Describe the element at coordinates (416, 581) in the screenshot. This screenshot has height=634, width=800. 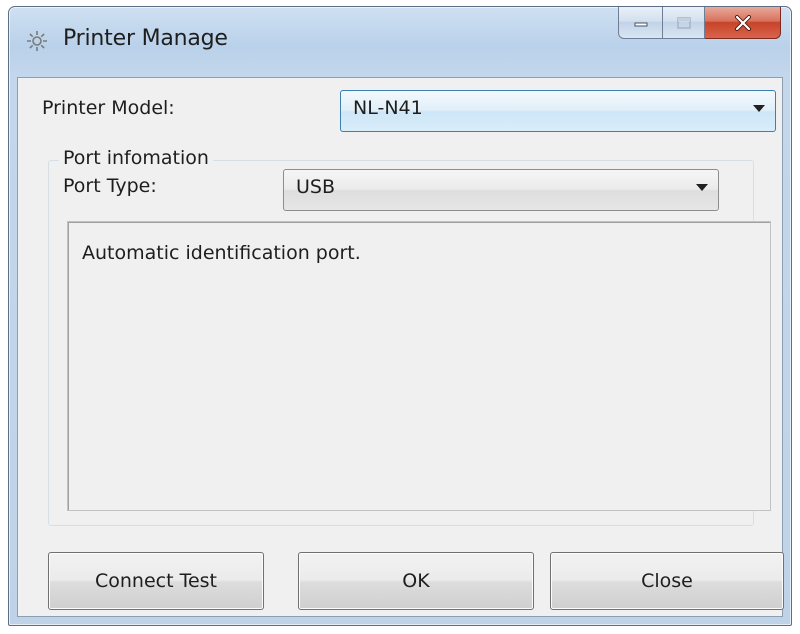
I see `ok-button: OK` at that location.